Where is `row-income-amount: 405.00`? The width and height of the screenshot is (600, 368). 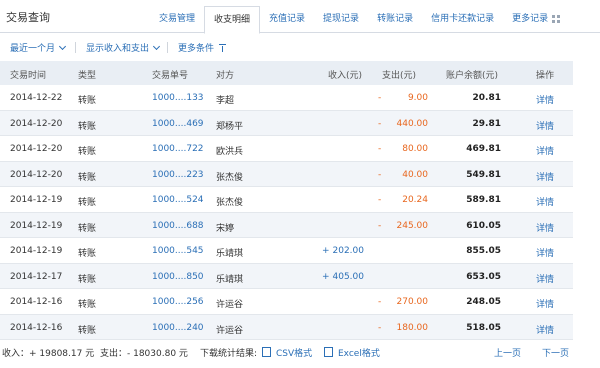 row-income-amount: 405.00 is located at coordinates (348, 276).